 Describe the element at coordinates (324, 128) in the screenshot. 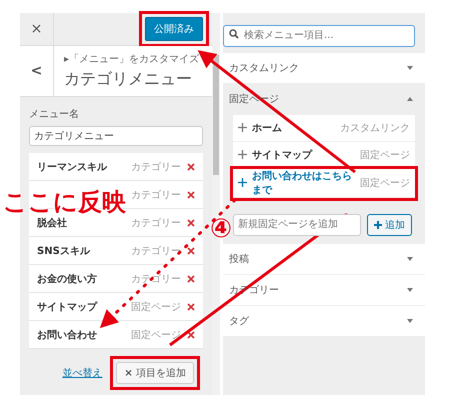

I see `page-item: ホーム カスタムリンク` at that location.